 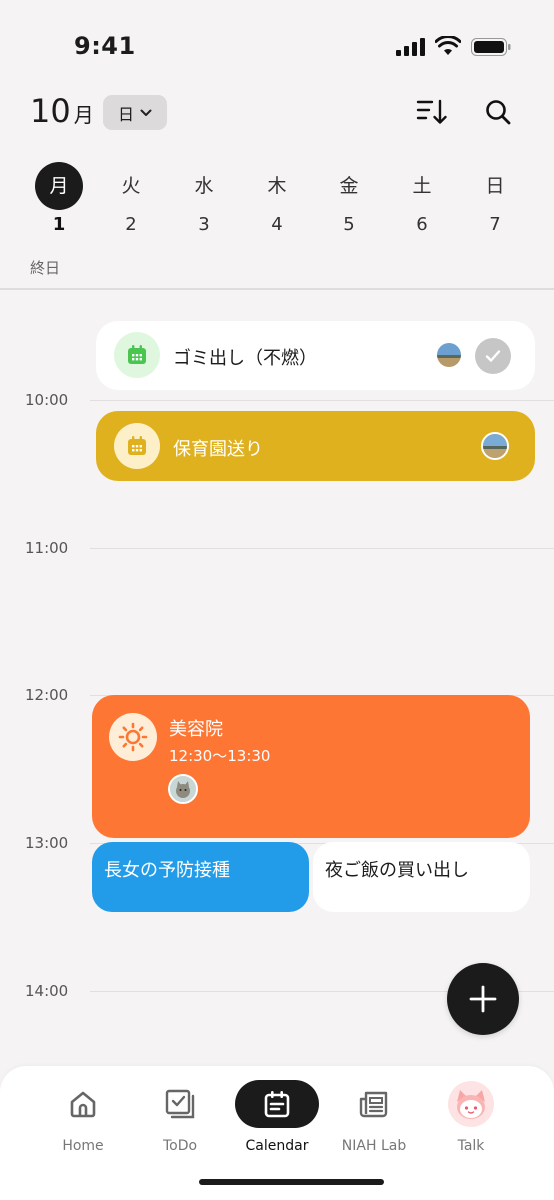 I want to click on day-of-week: 土, so click(x=422, y=186).